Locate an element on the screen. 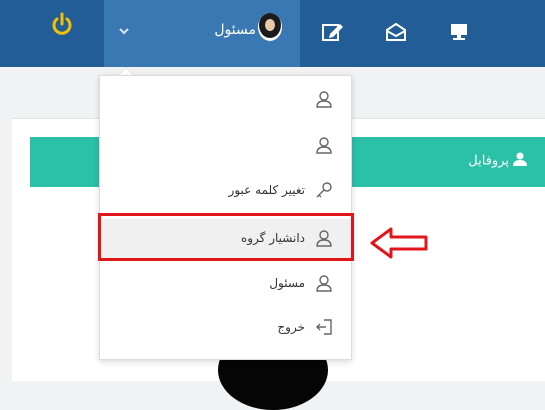 This screenshot has width=545, height=410. edit-icon is located at coordinates (333, 32).